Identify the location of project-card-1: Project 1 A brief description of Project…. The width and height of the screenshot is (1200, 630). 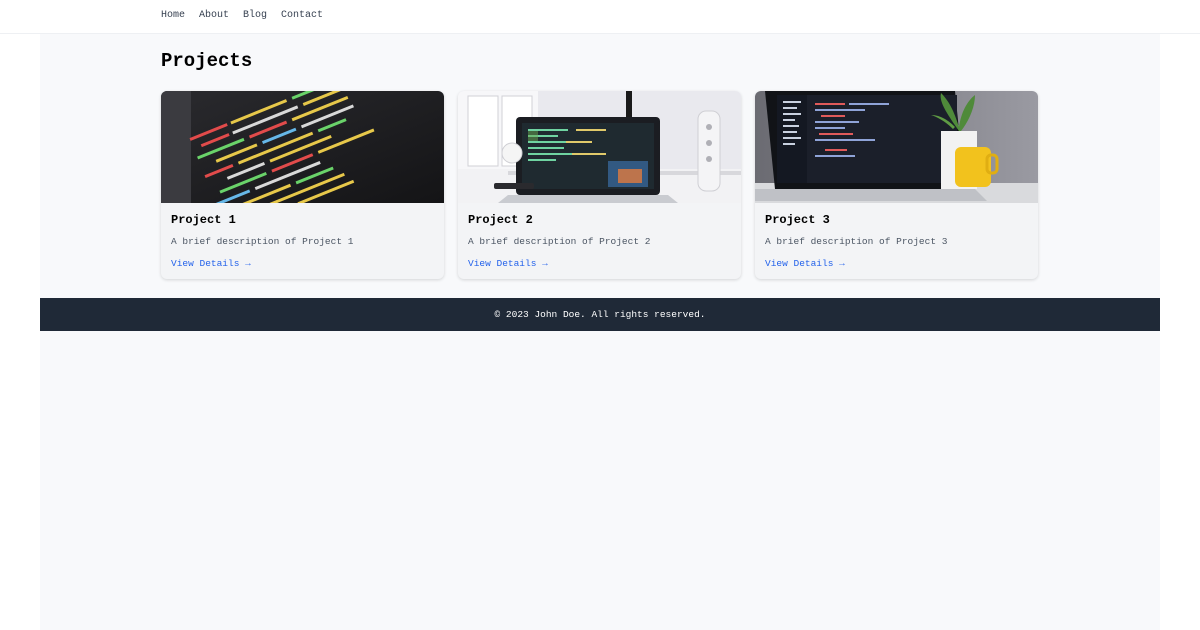
(302, 185).